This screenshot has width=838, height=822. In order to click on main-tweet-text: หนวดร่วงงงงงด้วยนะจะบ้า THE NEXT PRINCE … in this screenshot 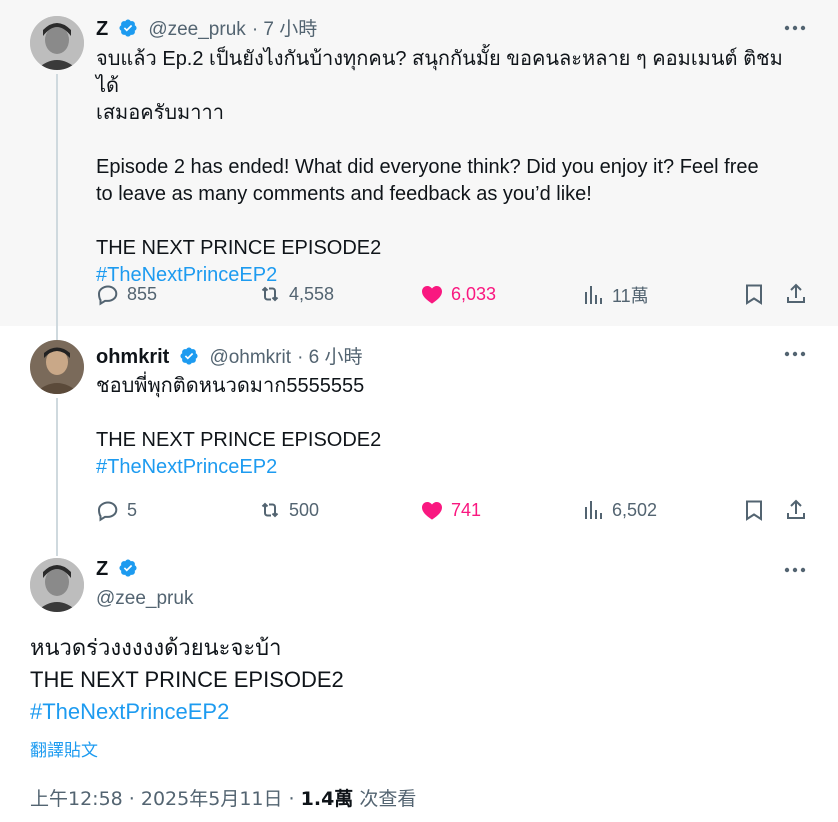, I will do `click(187, 680)`.